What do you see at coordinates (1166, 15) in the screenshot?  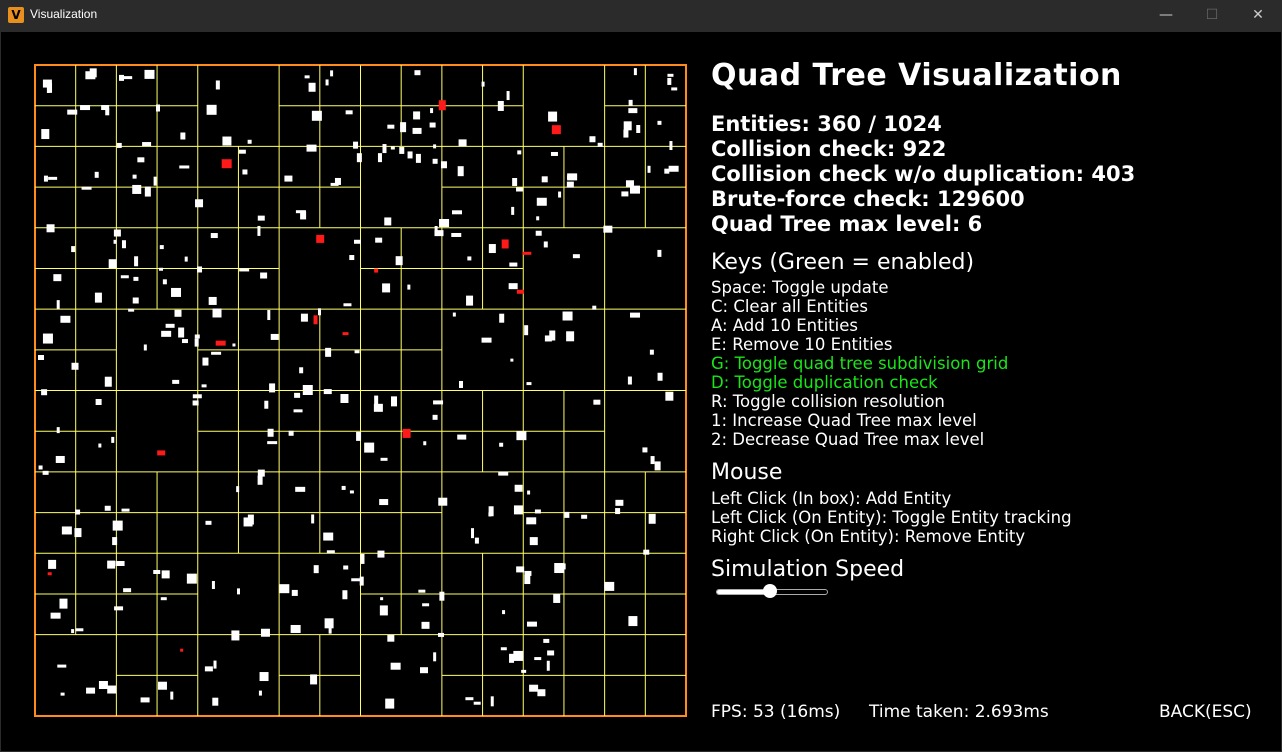 I see `minimize-button: —` at bounding box center [1166, 15].